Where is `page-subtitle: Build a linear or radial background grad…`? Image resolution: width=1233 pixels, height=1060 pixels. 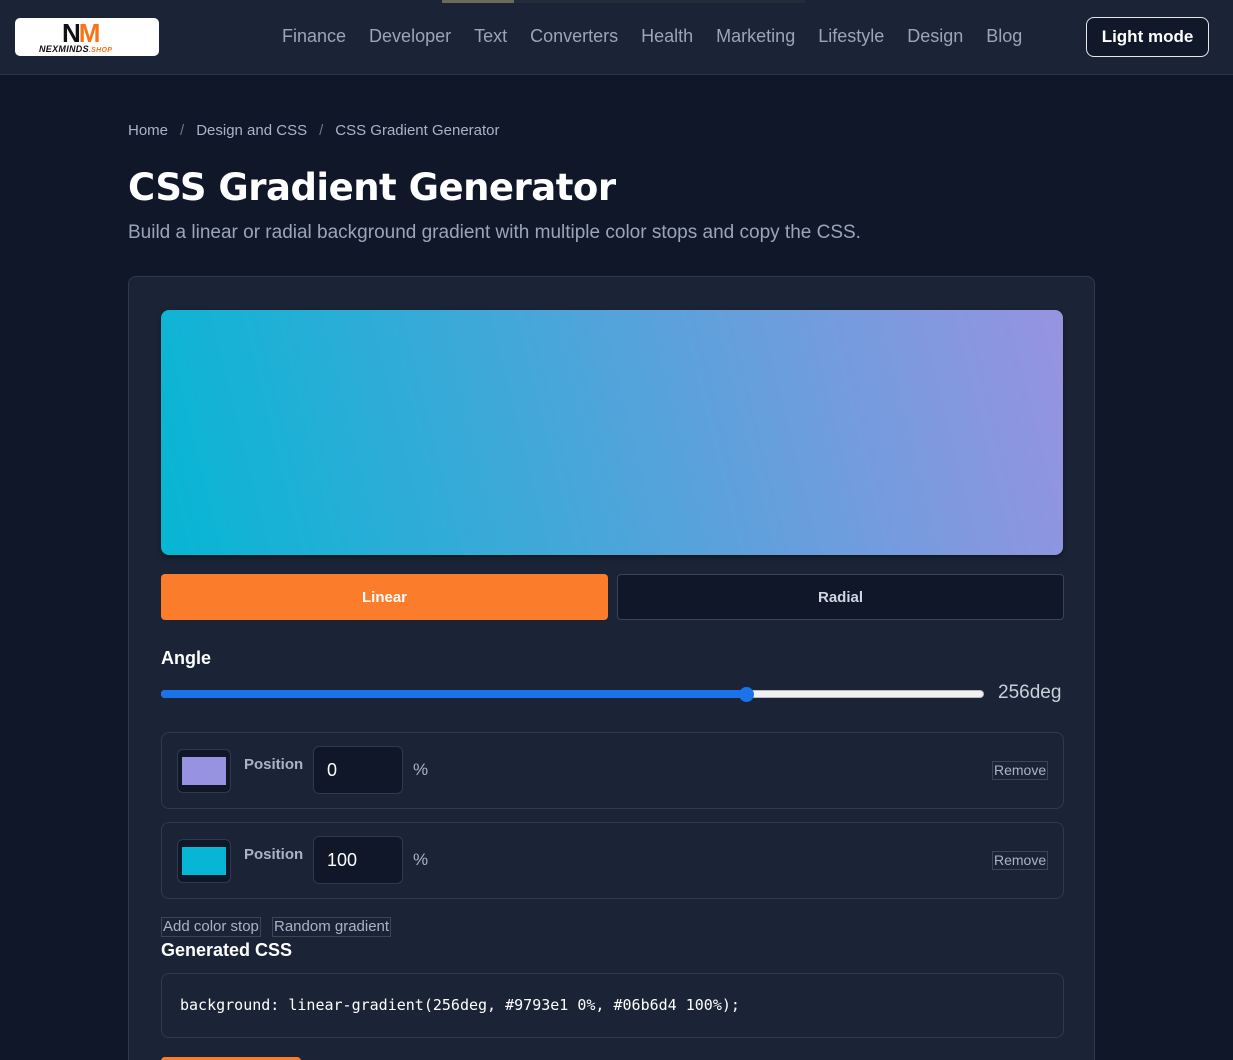
page-subtitle: Build a linear or radial background grad… is located at coordinates (494, 232).